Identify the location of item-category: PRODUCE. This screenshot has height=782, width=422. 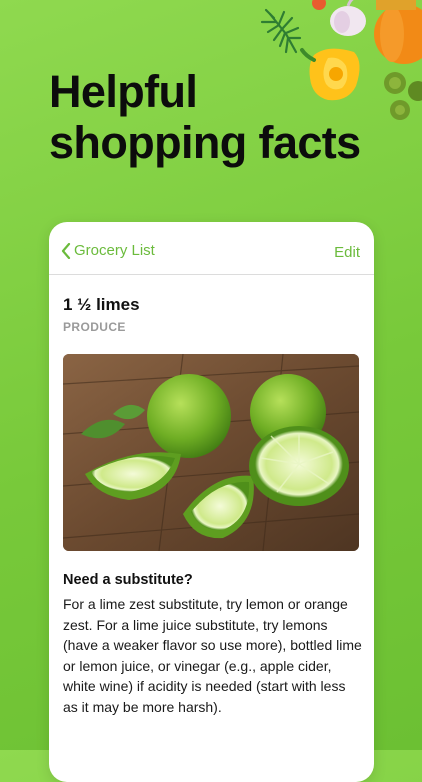
(94, 327).